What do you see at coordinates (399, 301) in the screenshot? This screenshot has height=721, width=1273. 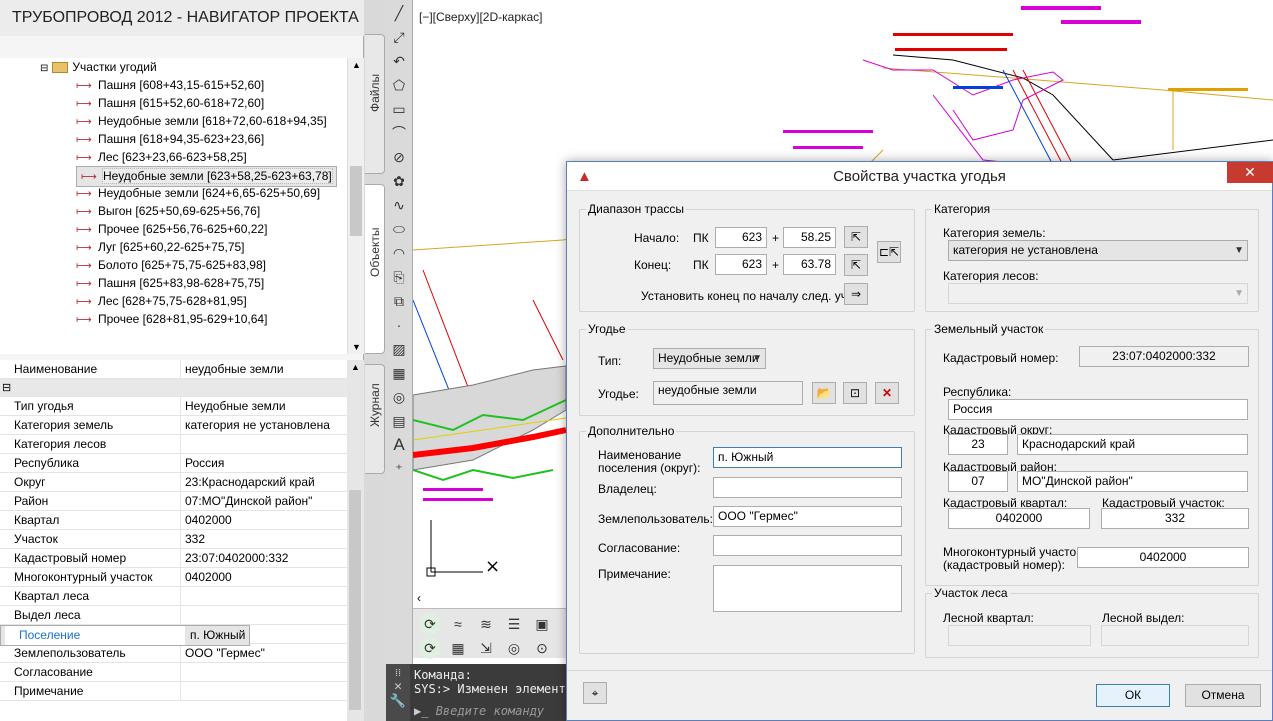 I see `make-block-icon: ⧉` at bounding box center [399, 301].